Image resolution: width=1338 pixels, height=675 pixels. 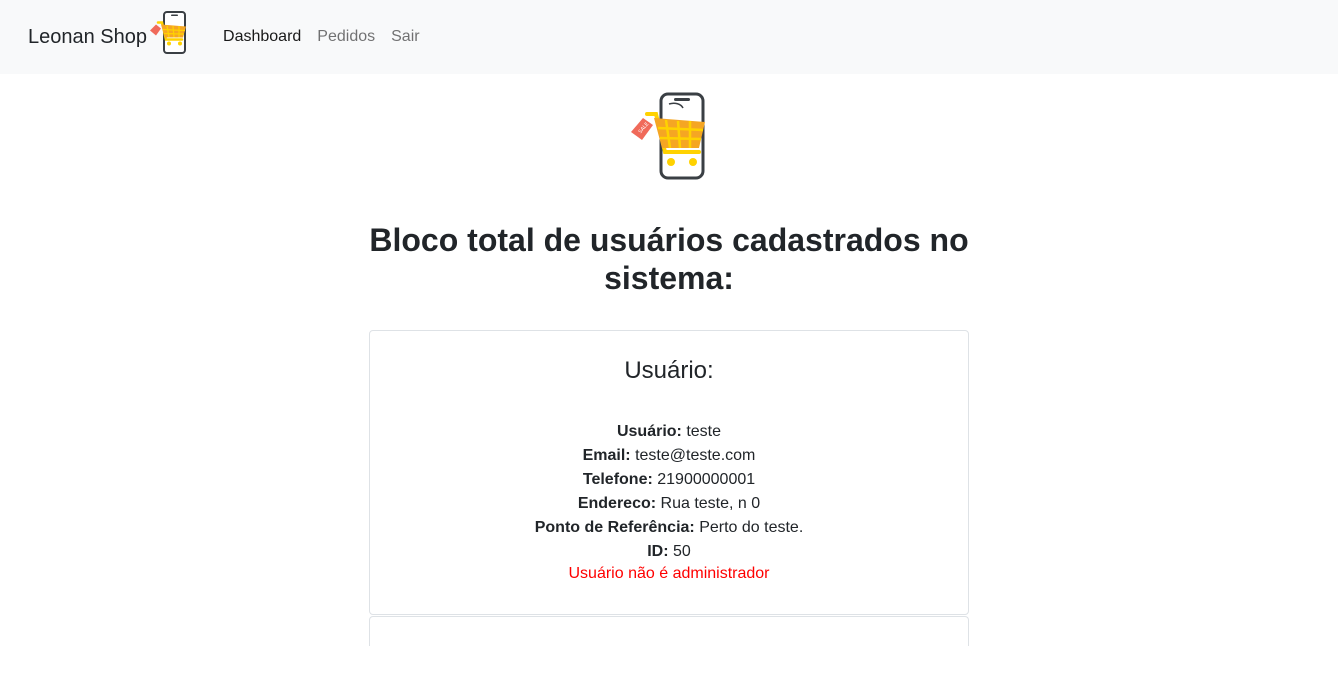 What do you see at coordinates (169, 35) in the screenshot?
I see `shop-logo-icon` at bounding box center [169, 35].